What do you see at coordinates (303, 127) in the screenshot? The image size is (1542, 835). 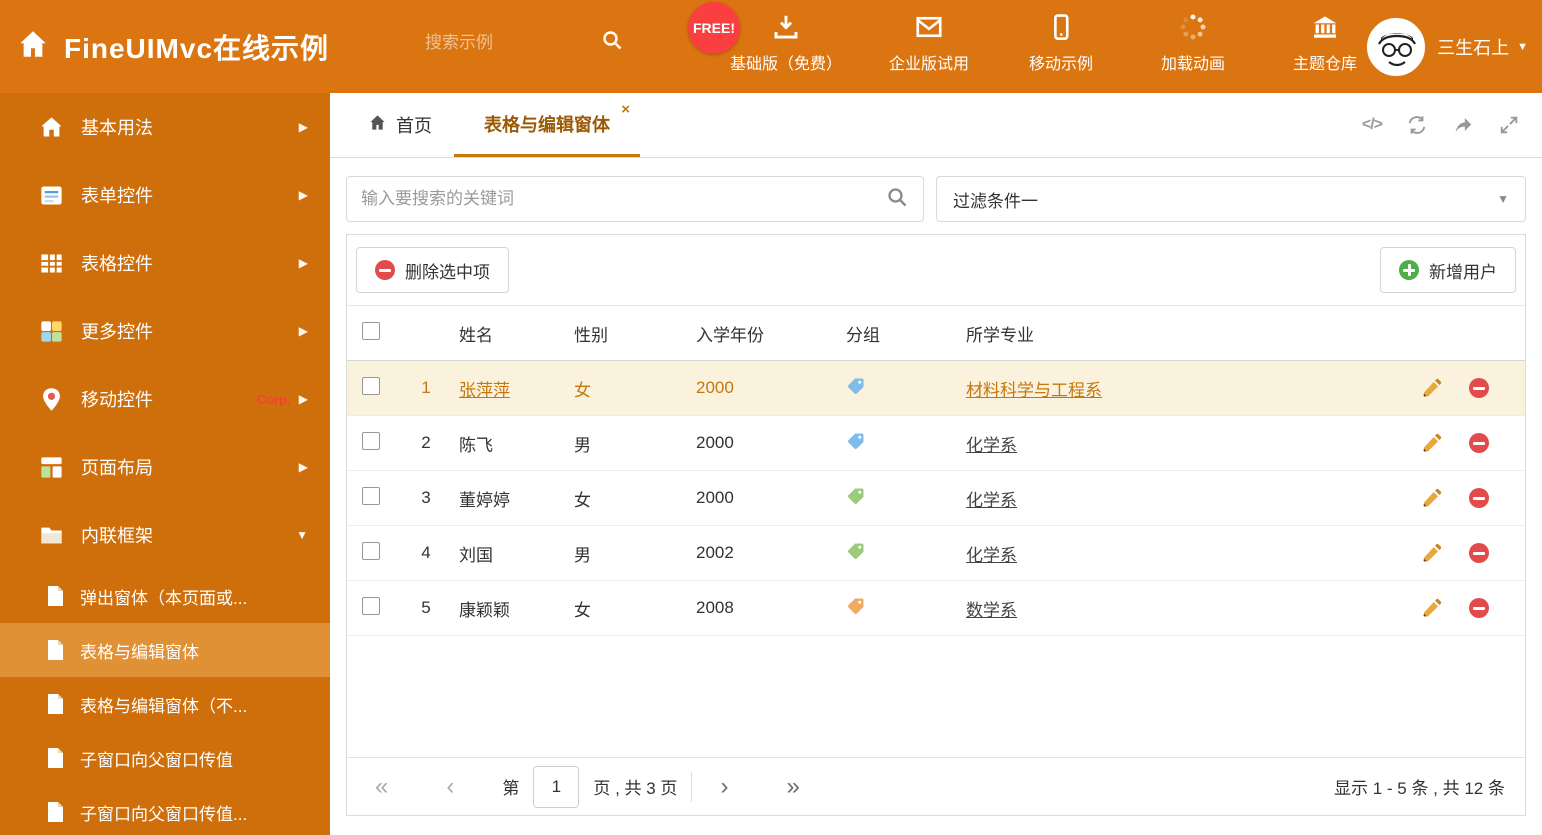 I see `chevron-right-icon: ▶` at bounding box center [303, 127].